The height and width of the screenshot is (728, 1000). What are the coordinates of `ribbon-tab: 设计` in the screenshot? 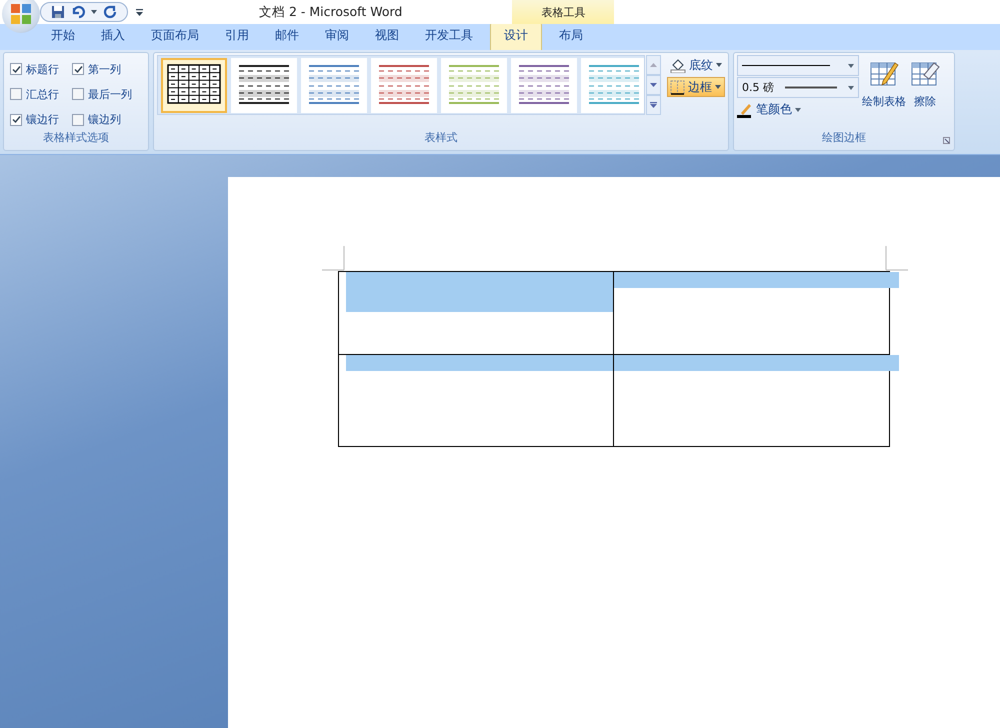 It's located at (516, 36).